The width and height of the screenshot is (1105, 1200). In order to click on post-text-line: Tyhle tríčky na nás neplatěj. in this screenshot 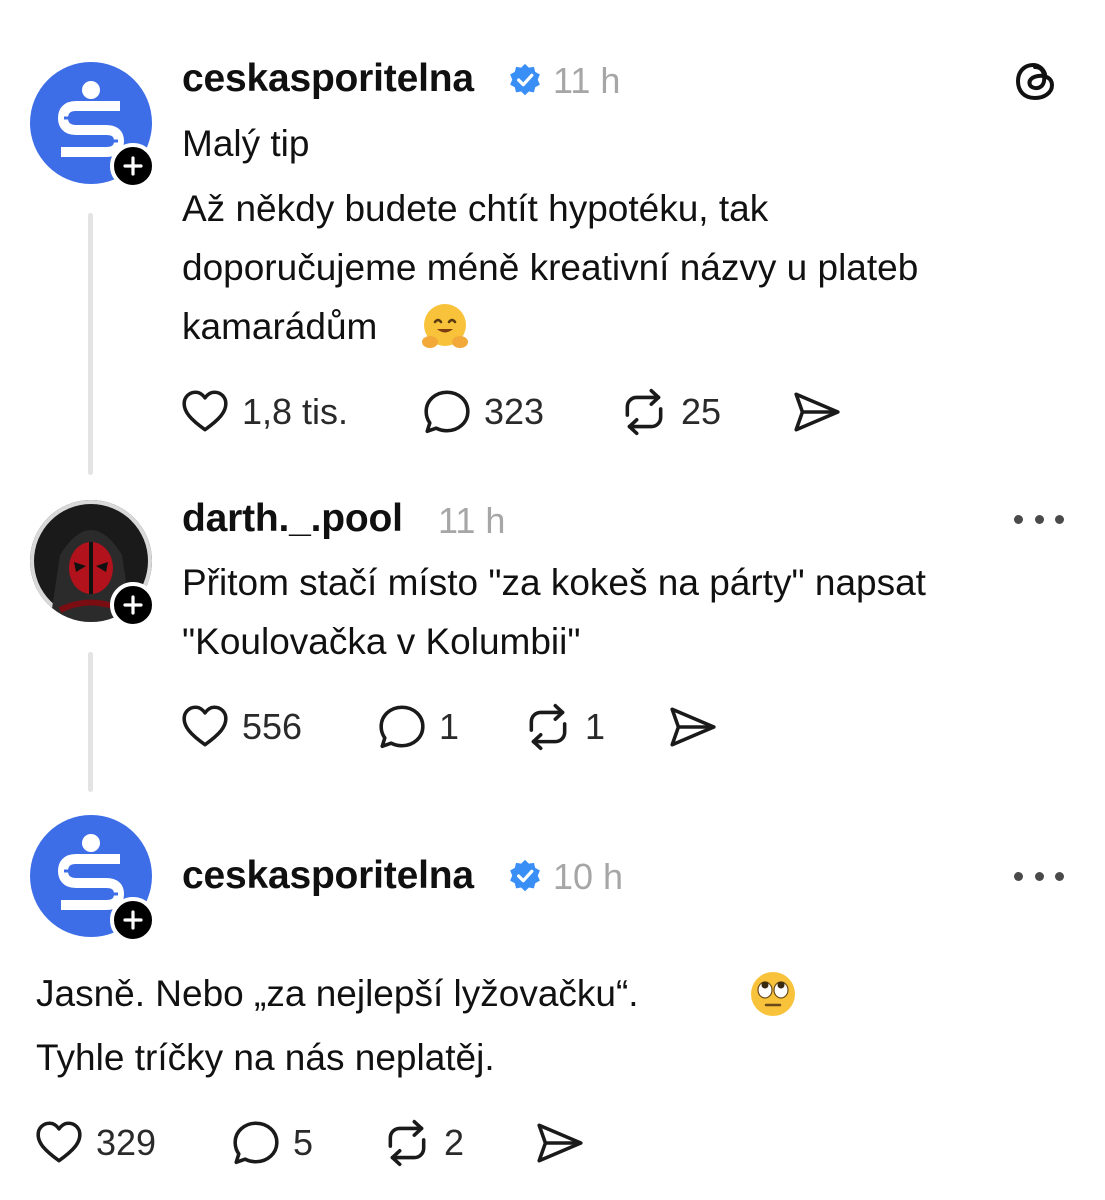, I will do `click(265, 1057)`.